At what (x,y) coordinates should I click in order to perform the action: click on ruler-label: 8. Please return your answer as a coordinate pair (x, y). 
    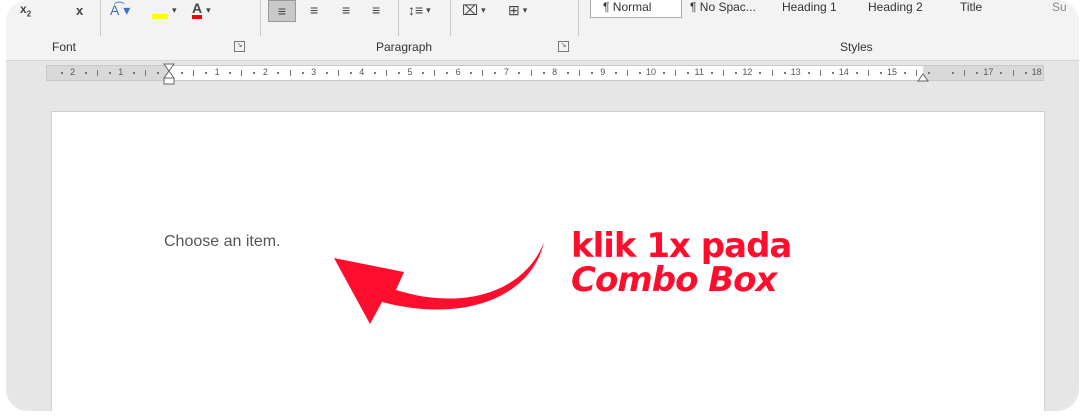
    Looking at the image, I should click on (555, 72).